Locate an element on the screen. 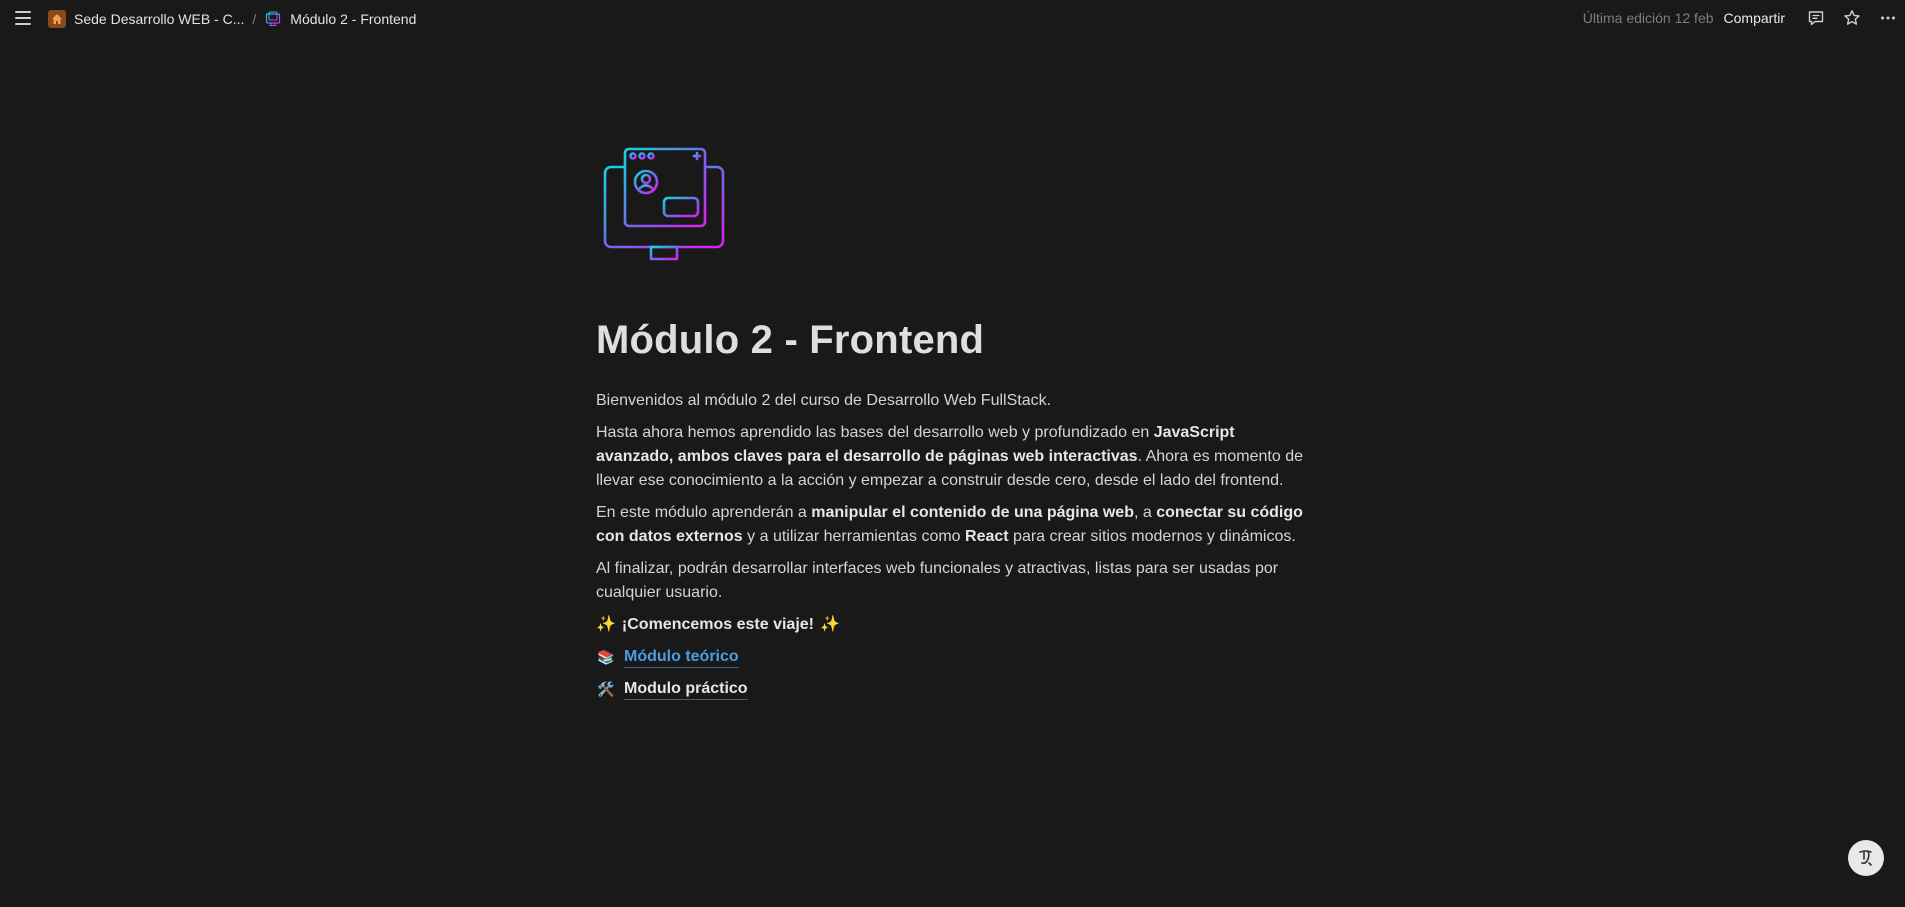 The width and height of the screenshot is (1905, 907). text: y a utilizar herramientas como is located at coordinates (854, 536).